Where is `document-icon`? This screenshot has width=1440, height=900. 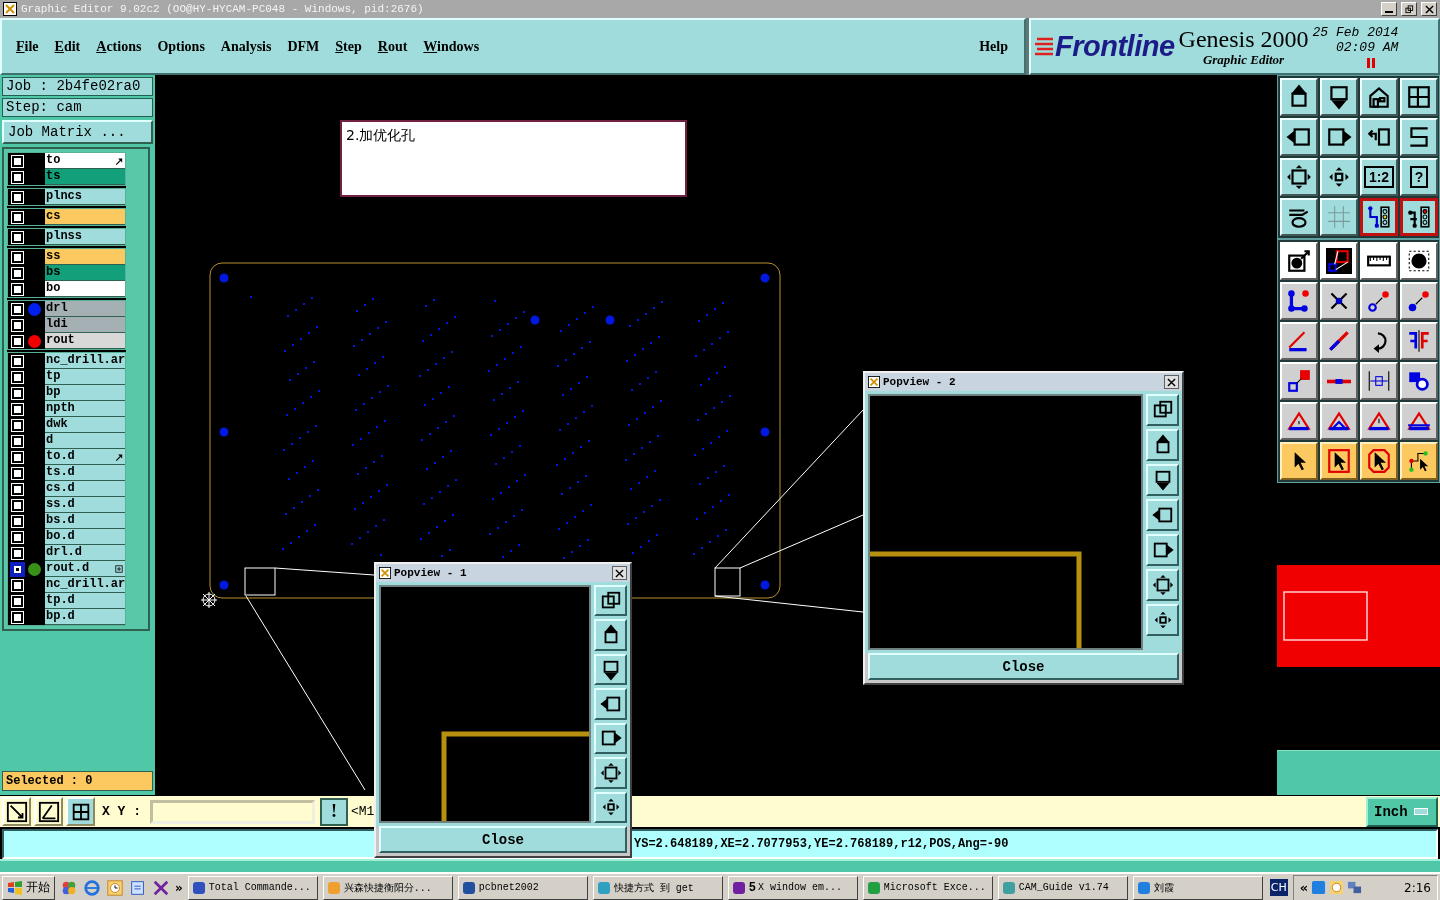
document-icon is located at coordinates (138, 887).